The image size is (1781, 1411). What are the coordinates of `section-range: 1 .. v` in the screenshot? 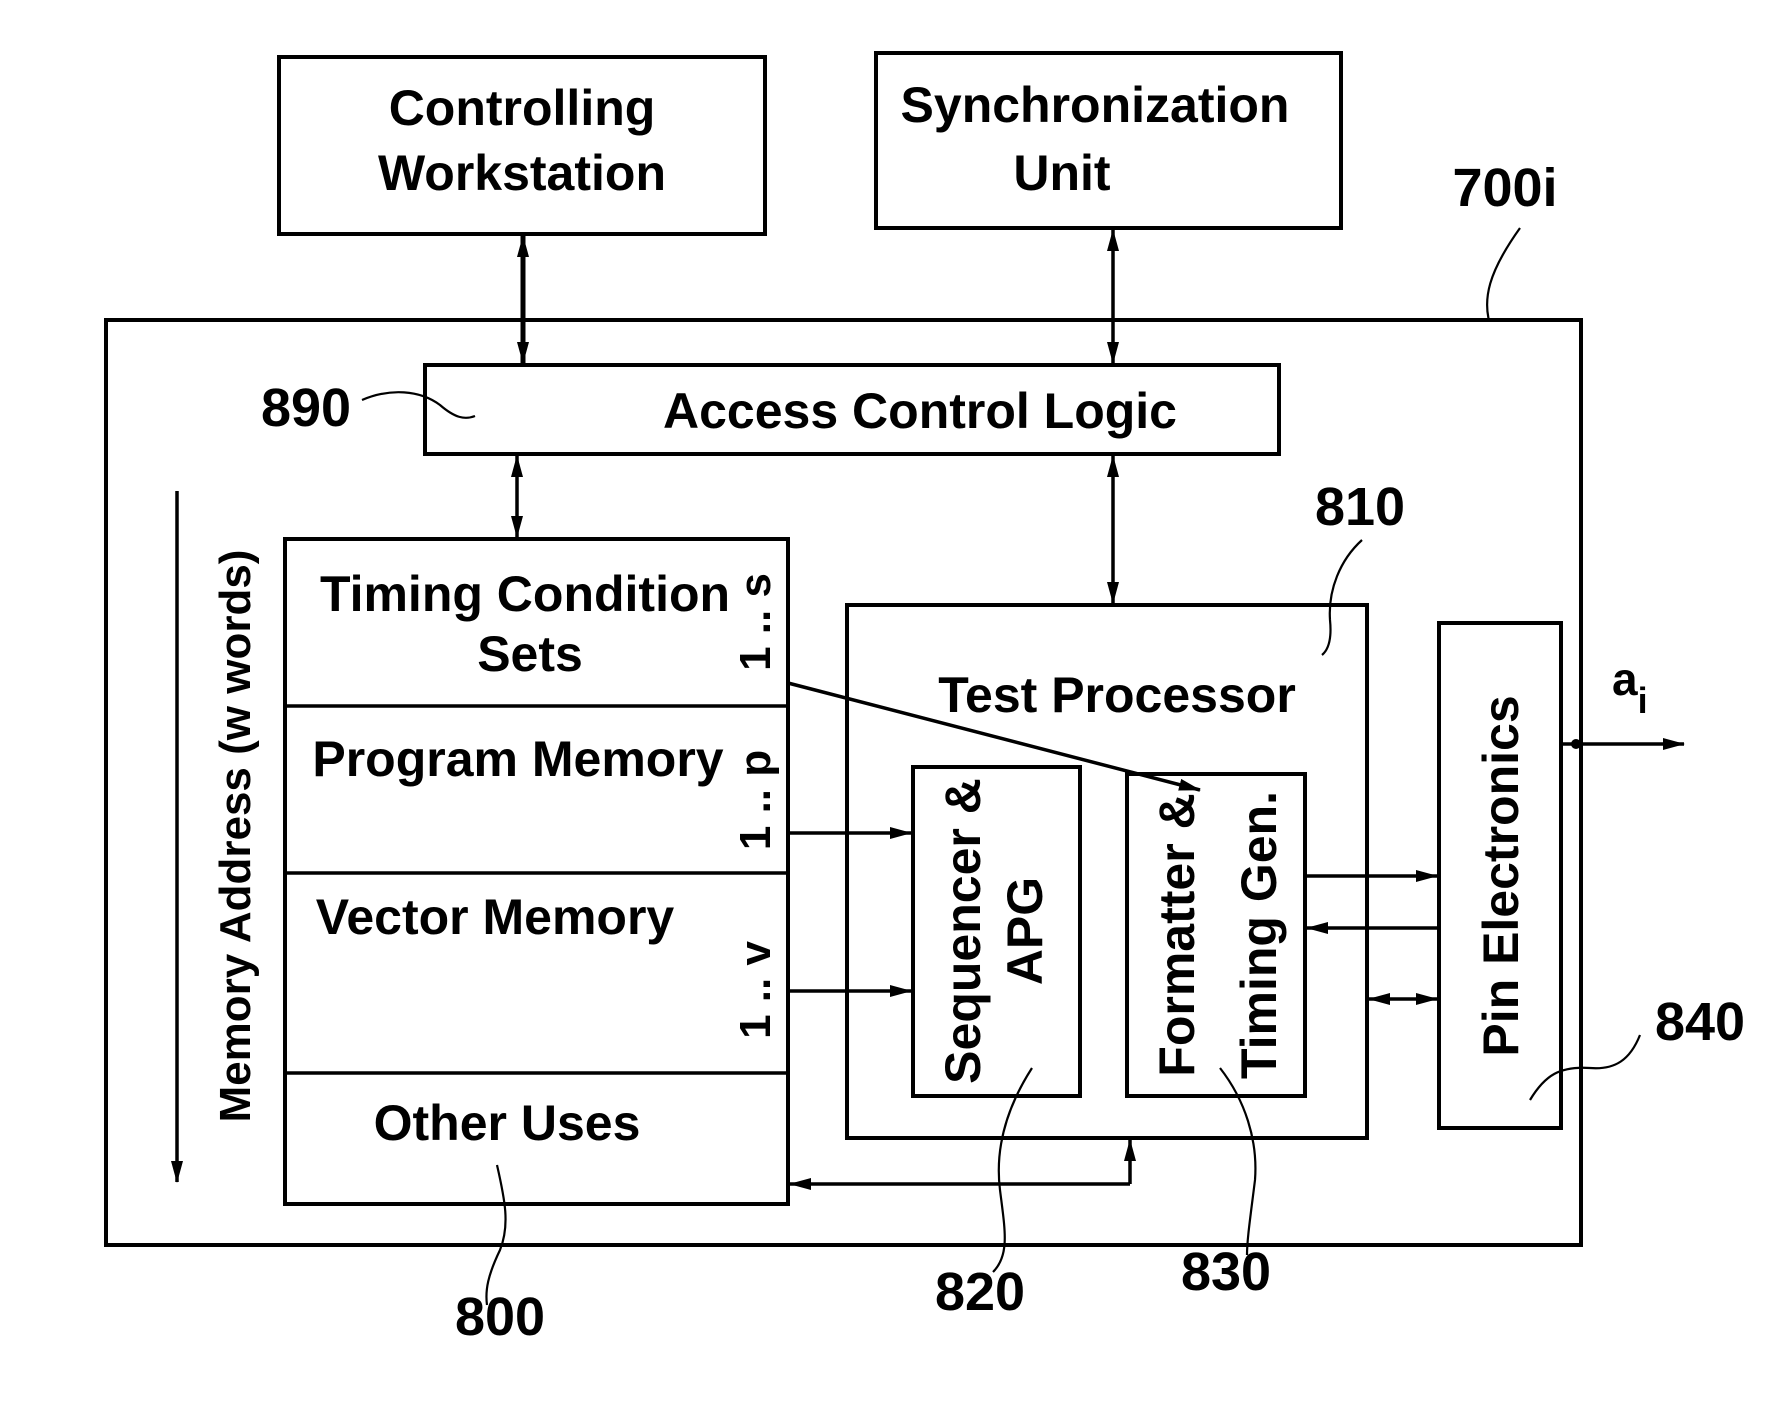 It's located at (755, 990).